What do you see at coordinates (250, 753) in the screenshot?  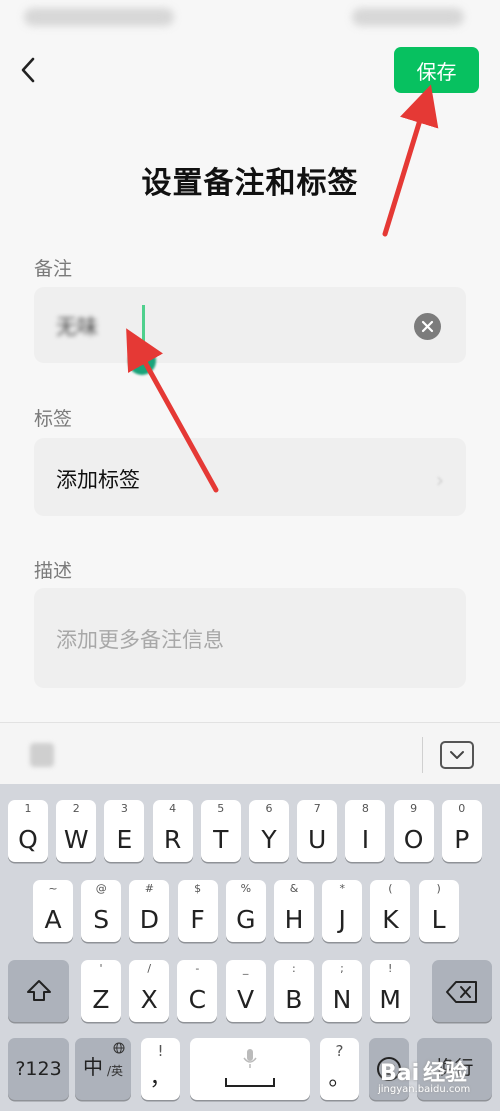 I see `keyboard-toolbar` at bounding box center [250, 753].